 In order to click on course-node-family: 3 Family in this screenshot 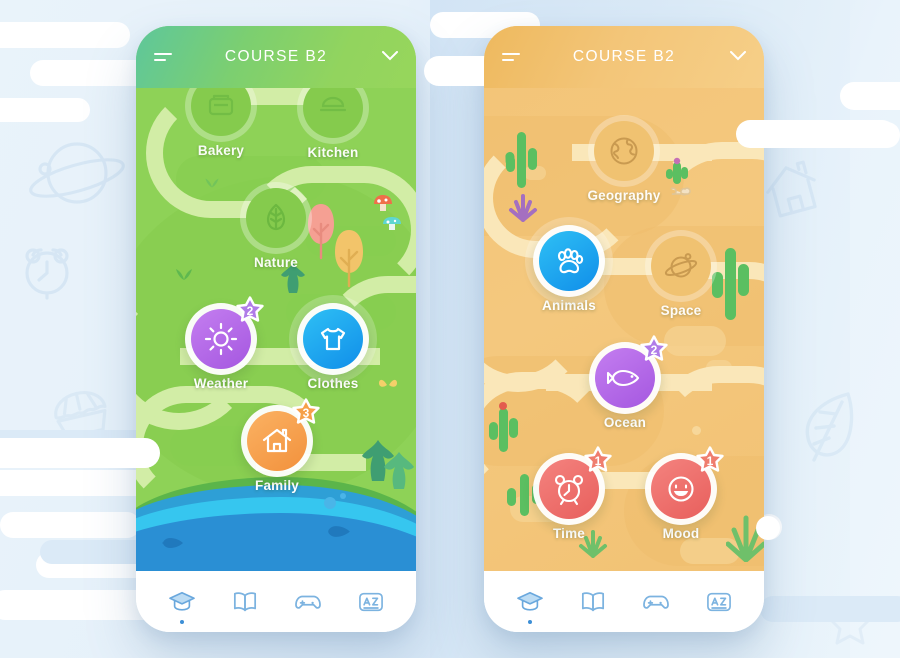, I will do `click(277, 445)`.